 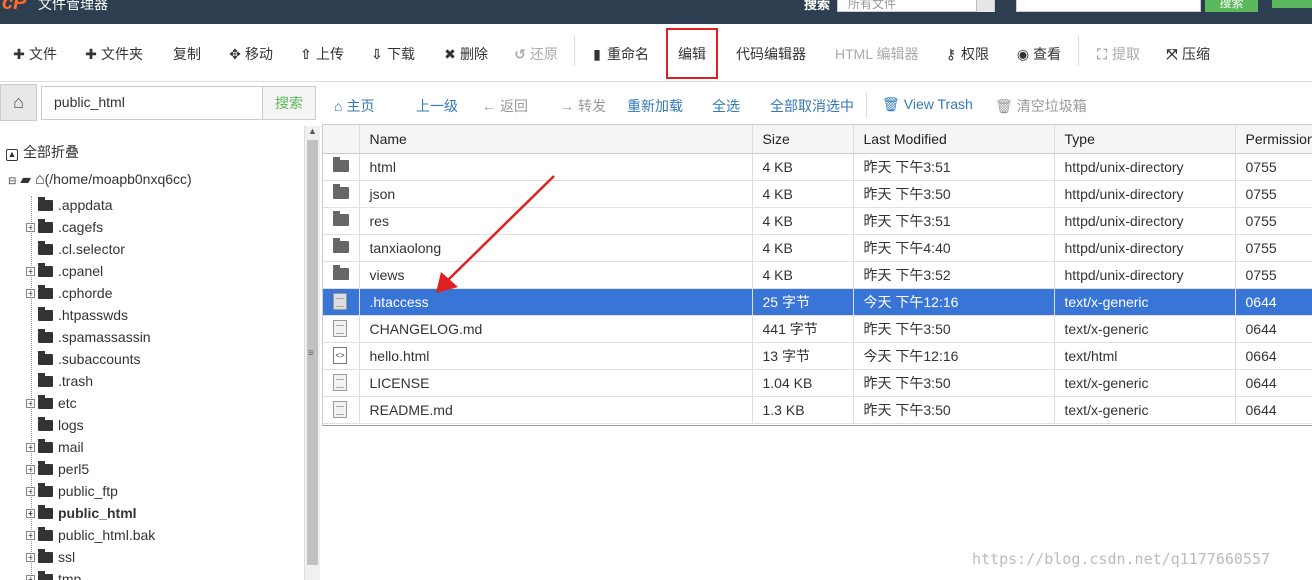 What do you see at coordinates (64, 271) in the screenshot?
I see `tree-item: + .cpanel` at bounding box center [64, 271].